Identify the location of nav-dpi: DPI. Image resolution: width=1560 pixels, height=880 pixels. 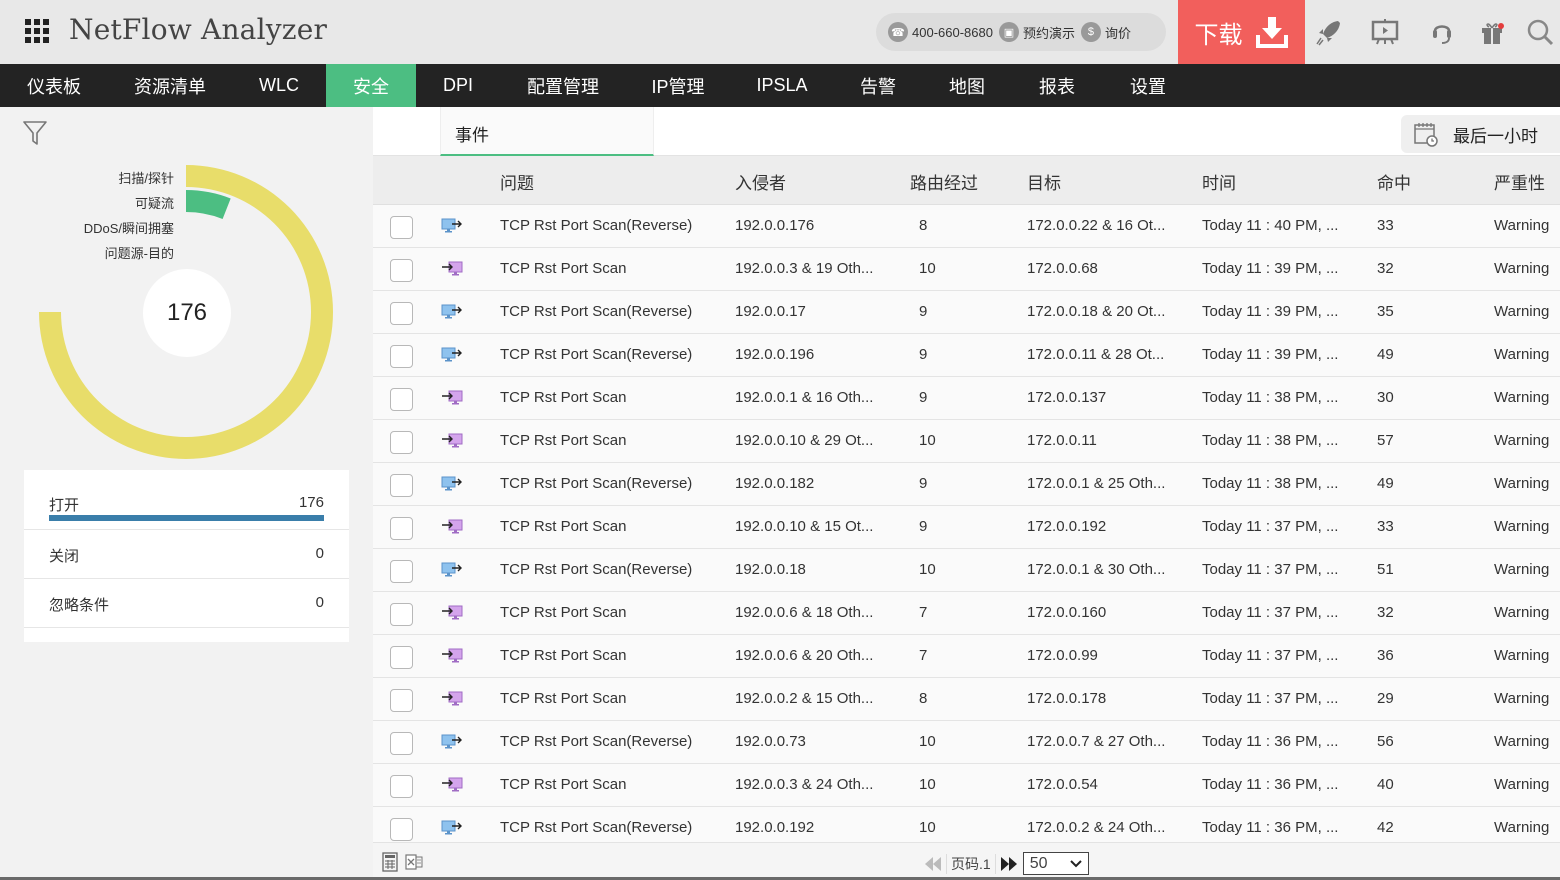
(458, 85).